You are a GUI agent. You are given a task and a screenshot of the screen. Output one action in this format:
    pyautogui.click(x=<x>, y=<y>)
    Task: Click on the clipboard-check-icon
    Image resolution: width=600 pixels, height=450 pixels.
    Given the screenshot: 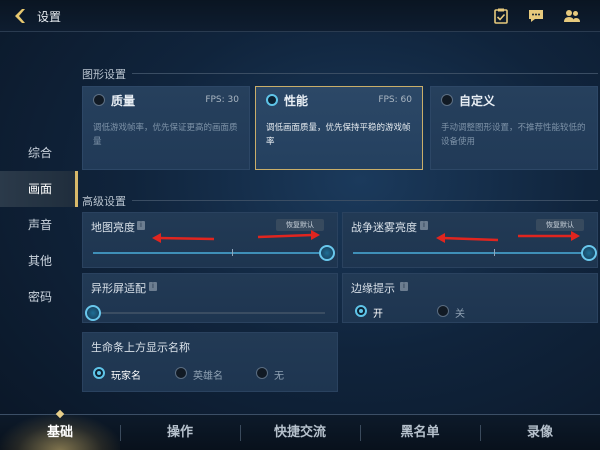 What is the action you would take?
    pyautogui.click(x=501, y=16)
    